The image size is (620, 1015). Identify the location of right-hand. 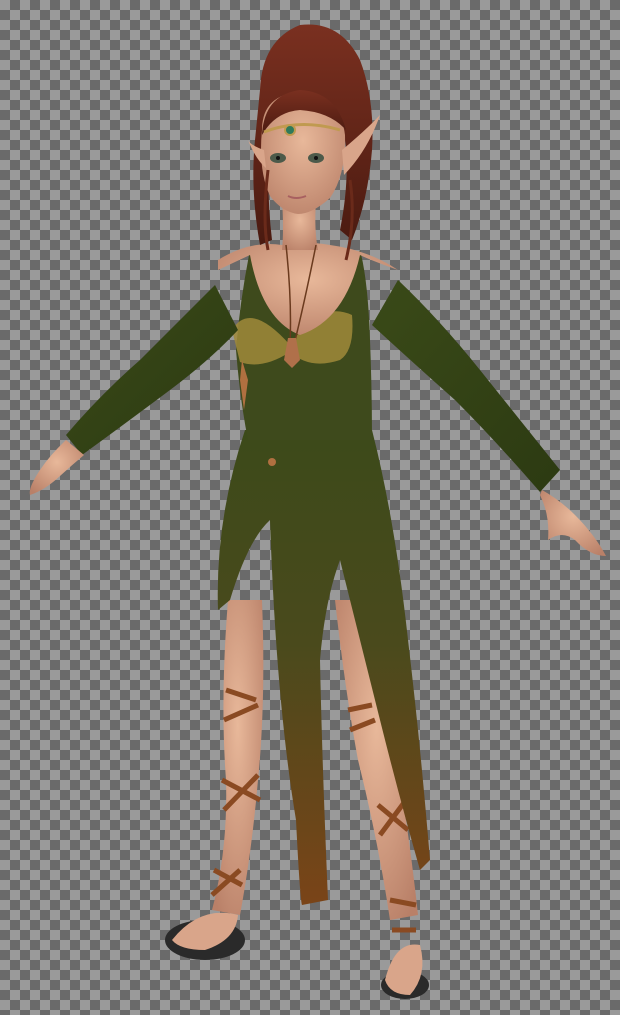
(573, 523).